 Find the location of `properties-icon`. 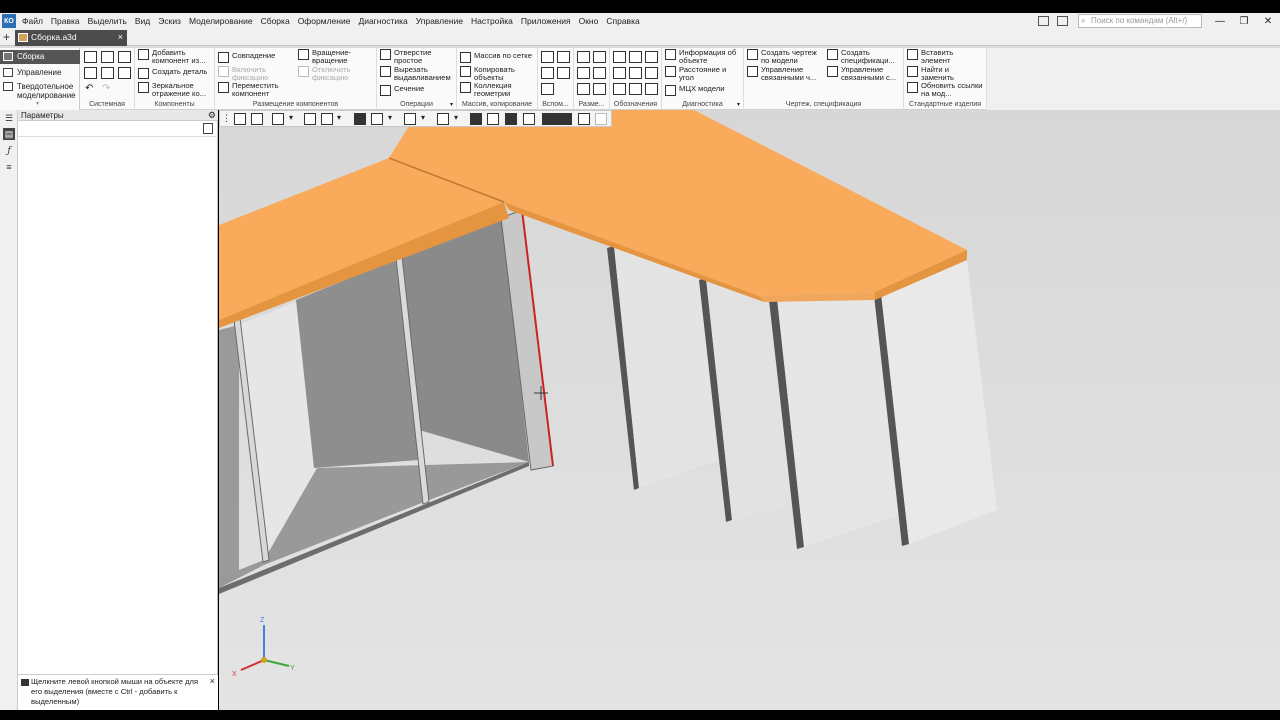

properties-icon is located at coordinates (124, 73).